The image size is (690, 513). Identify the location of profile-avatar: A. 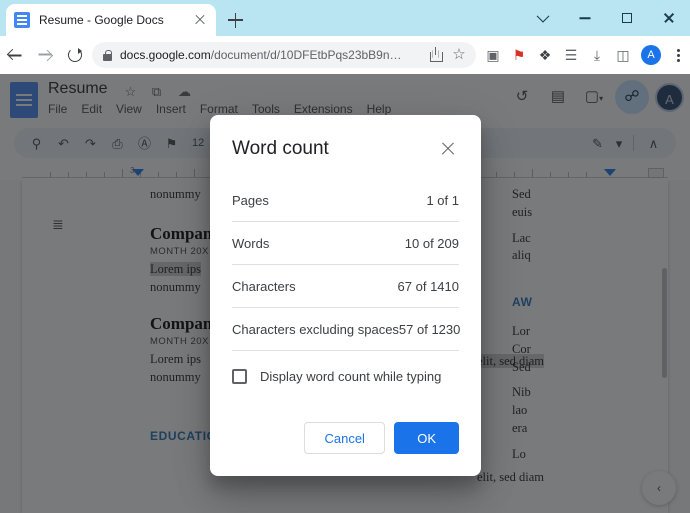
(651, 55).